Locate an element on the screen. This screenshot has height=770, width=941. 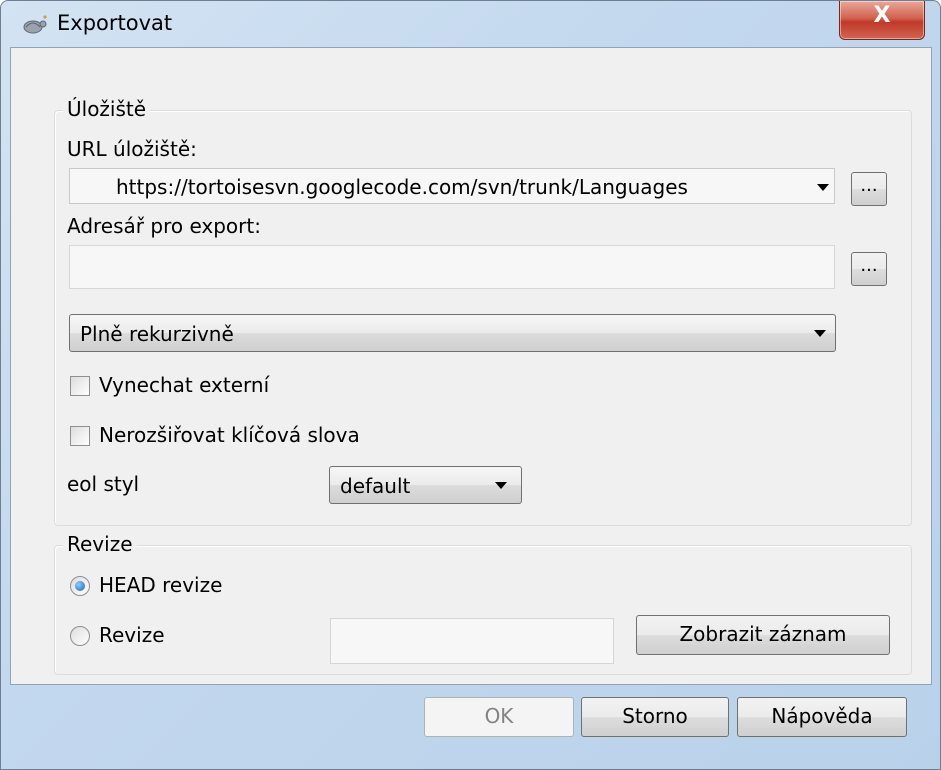
omit-externals-label: Vynechat externí is located at coordinates (184, 385).